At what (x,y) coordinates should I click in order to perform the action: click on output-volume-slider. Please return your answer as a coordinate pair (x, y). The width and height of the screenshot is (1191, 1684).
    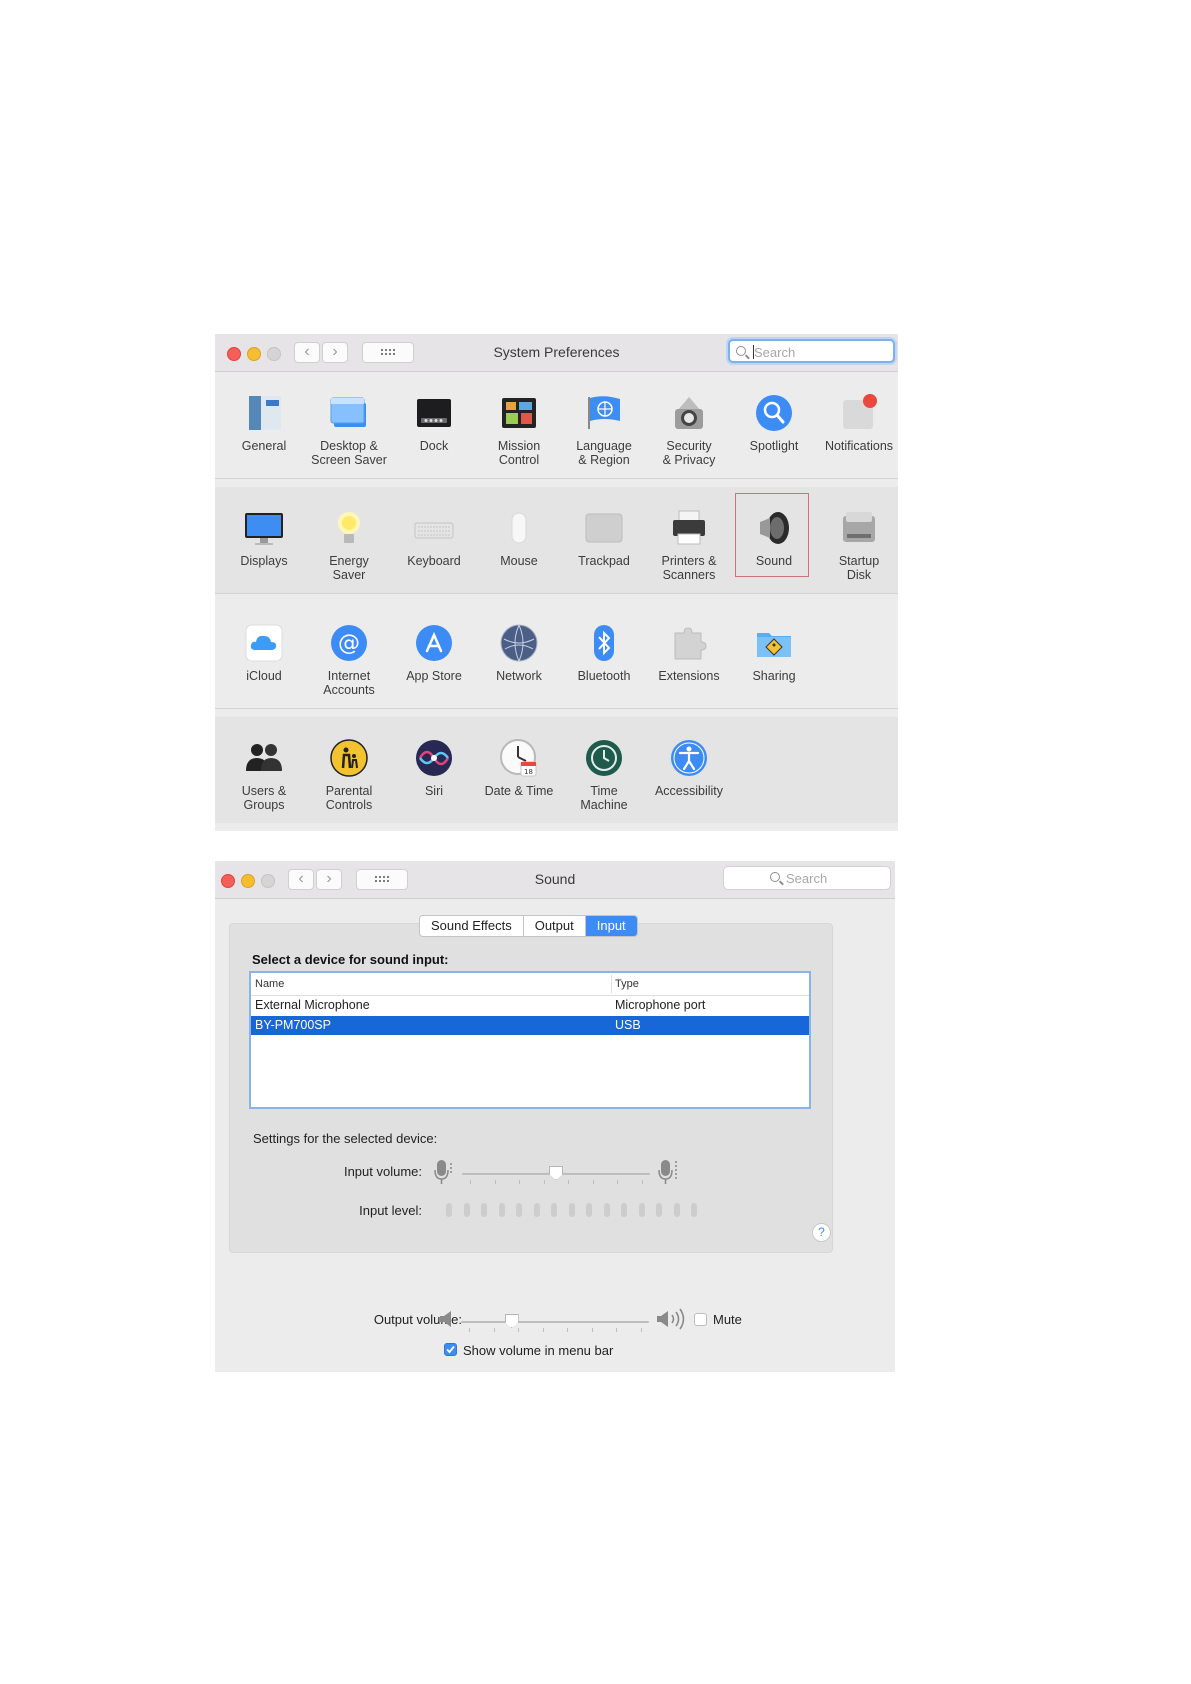
    Looking at the image, I should click on (555, 1323).